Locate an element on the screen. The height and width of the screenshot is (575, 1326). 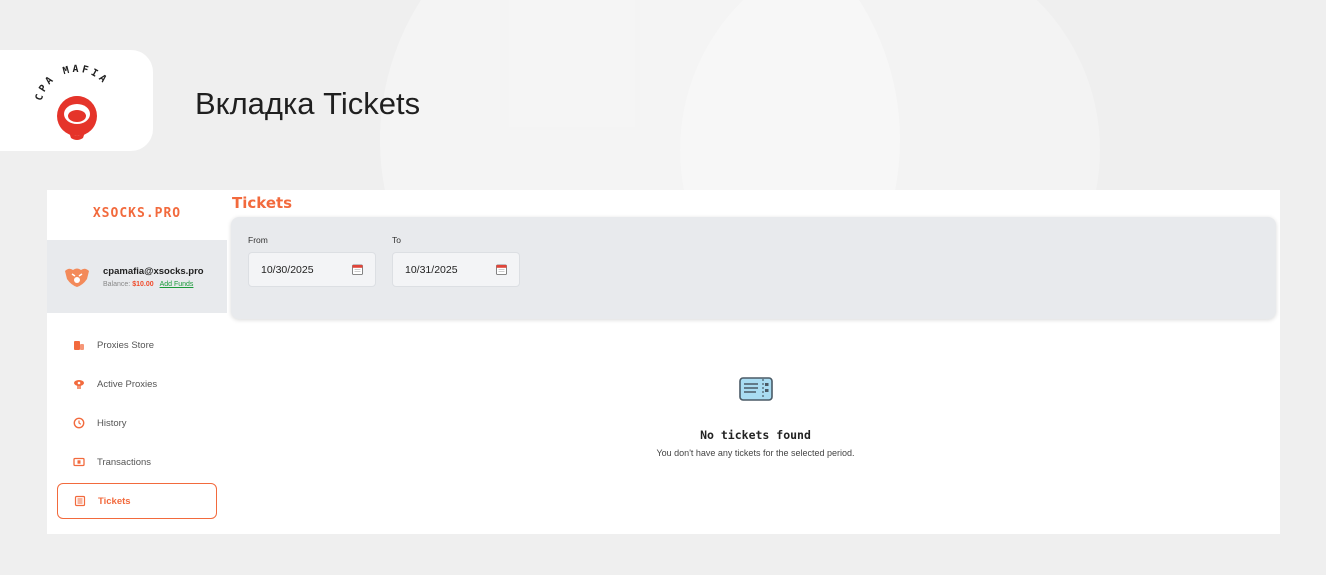
svg-text: CPA MAFIA is located at coordinates (71, 82).